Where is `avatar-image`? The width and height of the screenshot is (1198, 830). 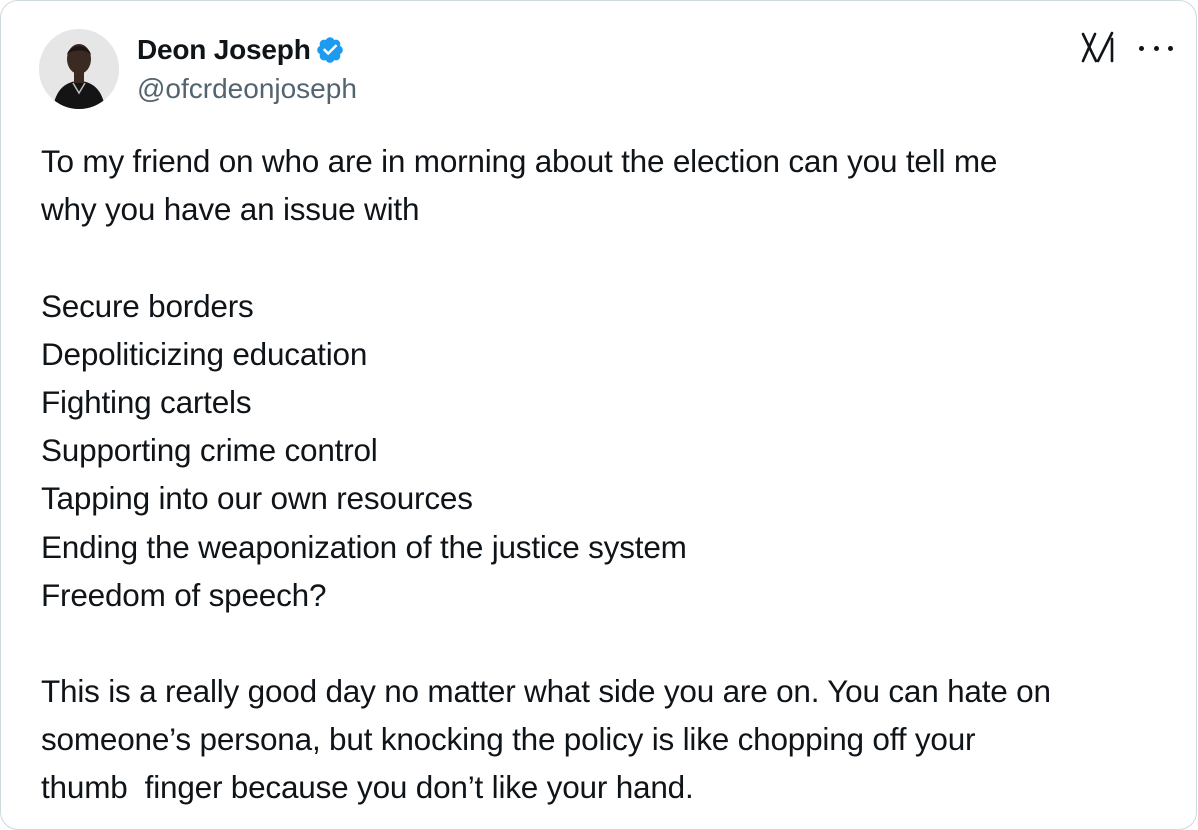
avatar-image is located at coordinates (79, 69).